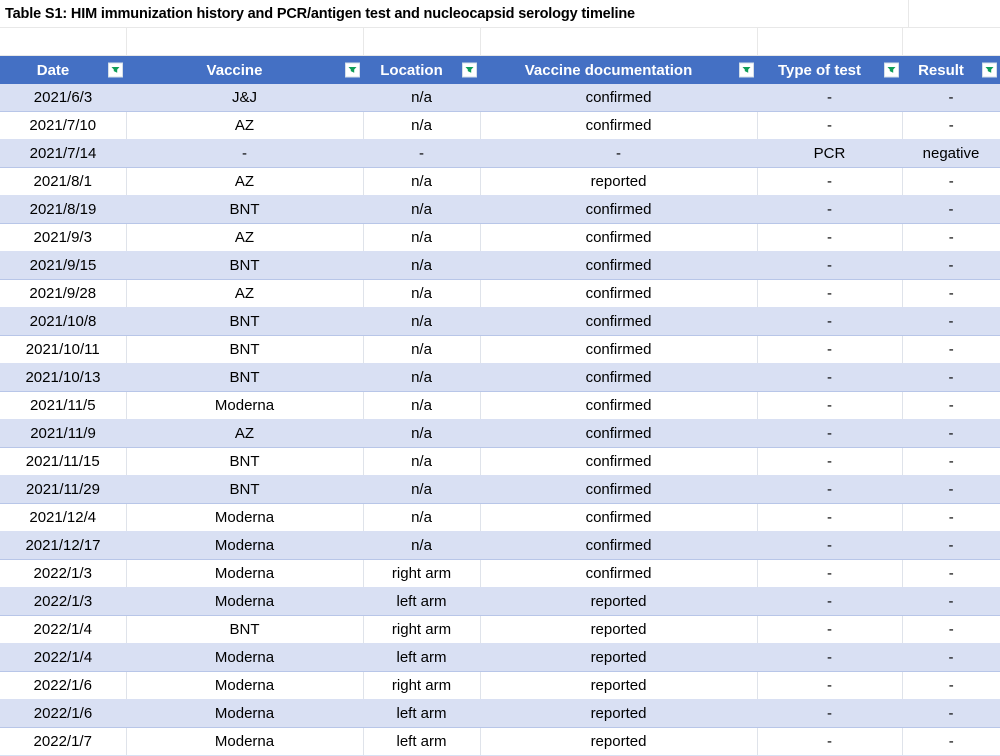 The height and width of the screenshot is (756, 1000). What do you see at coordinates (500, 517) in the screenshot?
I see `table-row: 2021/12/4 Moderna n/a confirmed - -` at bounding box center [500, 517].